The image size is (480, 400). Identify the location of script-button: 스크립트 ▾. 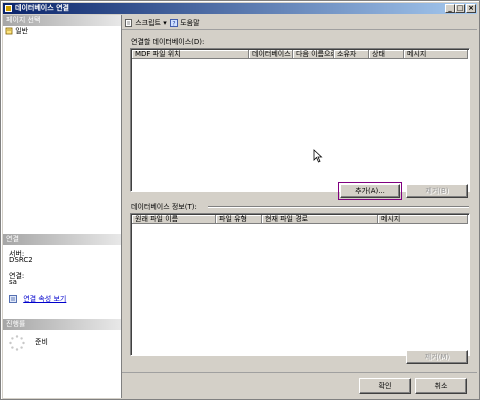
(146, 23).